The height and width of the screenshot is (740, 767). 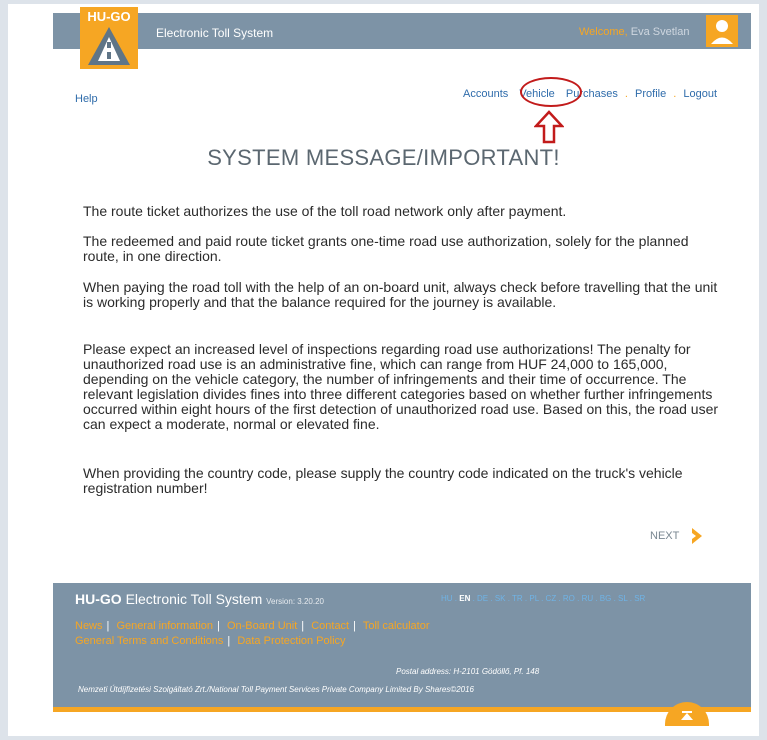 What do you see at coordinates (468, 671) in the screenshot?
I see `postal-address: Postal address: H-2101 Gödöllő, Pf. 148` at bounding box center [468, 671].